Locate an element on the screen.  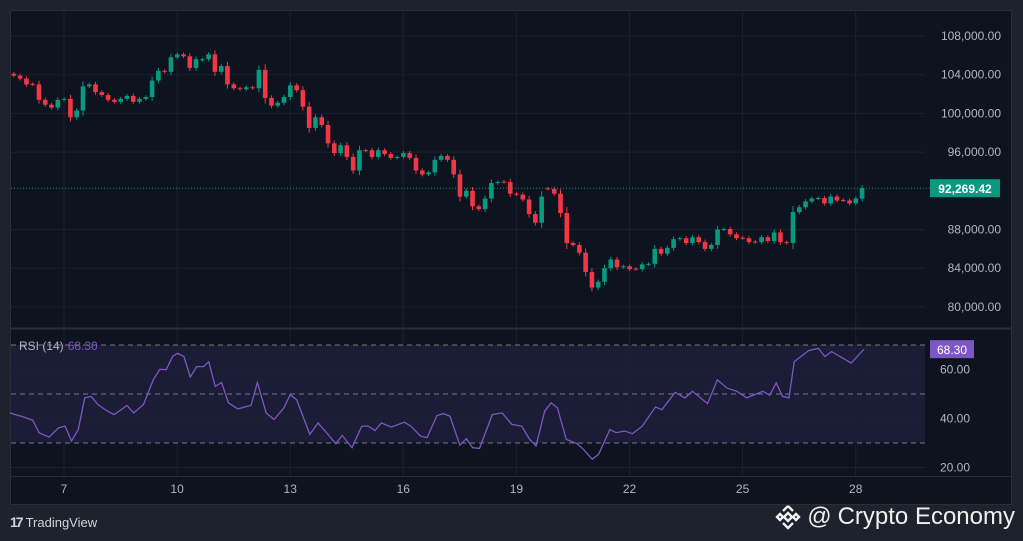
tradingview-logo: 17 TradingView is located at coordinates (53, 522).